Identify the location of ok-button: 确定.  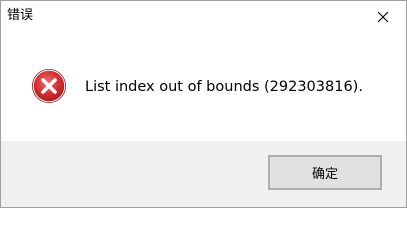
(325, 172).